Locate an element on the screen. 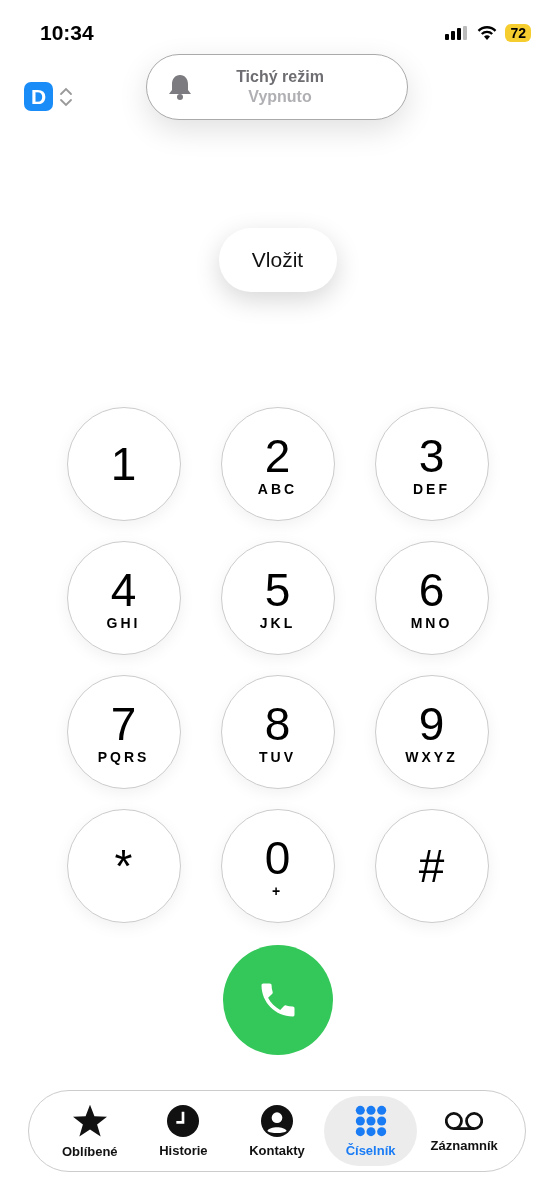 This screenshot has height=1200, width=555. paste-button: Vložit is located at coordinates (277, 260).